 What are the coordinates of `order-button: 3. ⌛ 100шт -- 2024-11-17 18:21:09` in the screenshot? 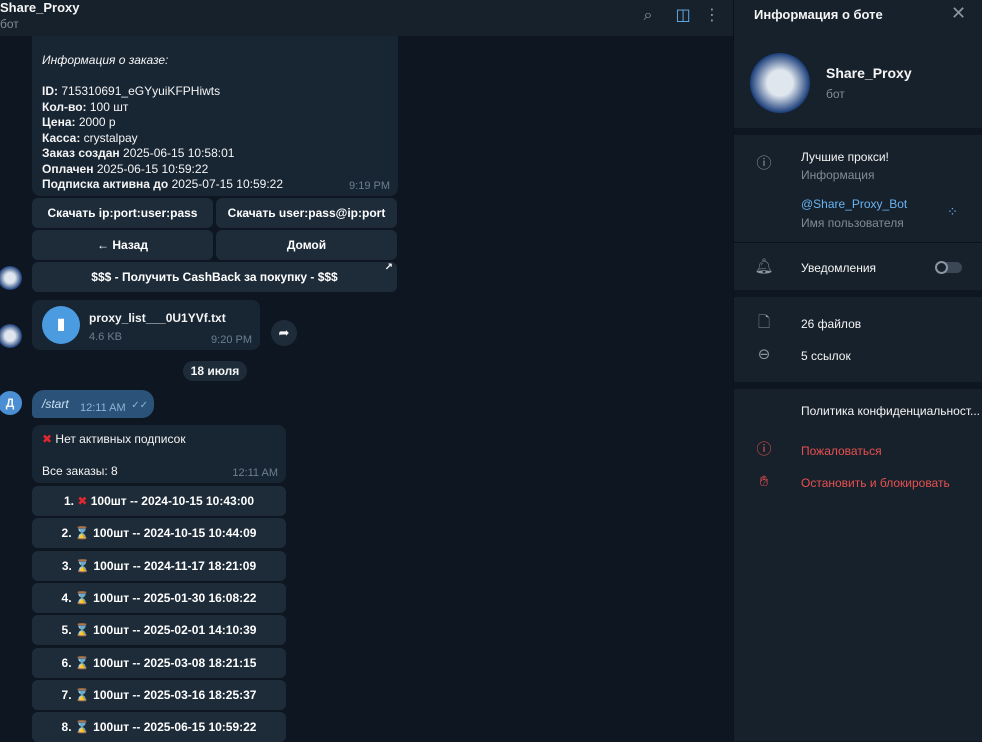 It's located at (159, 565).